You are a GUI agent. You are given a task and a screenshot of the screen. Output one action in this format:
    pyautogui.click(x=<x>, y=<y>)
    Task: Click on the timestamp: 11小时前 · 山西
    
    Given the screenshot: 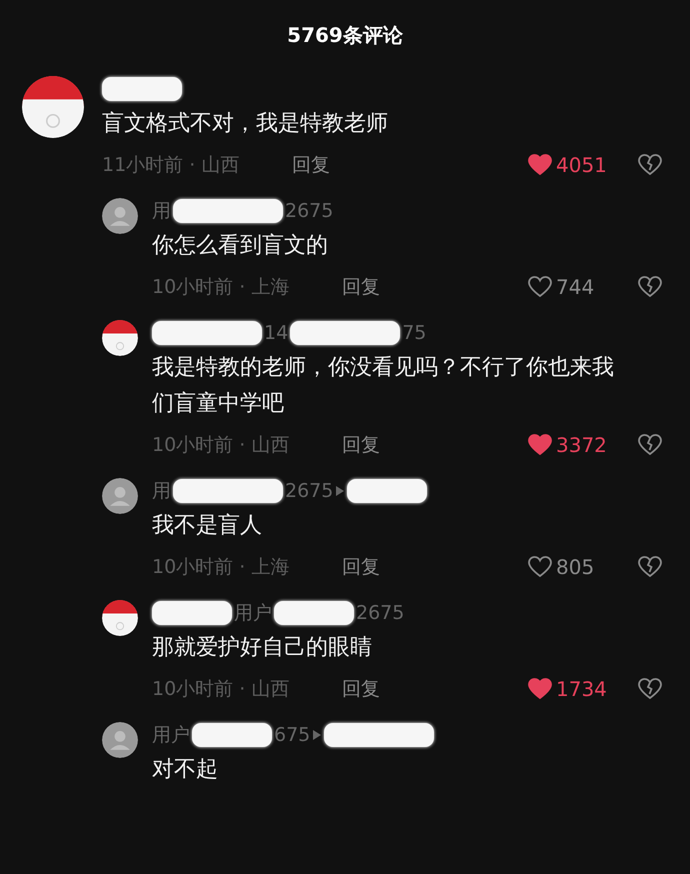 What is the action you would take?
    pyautogui.click(x=171, y=165)
    